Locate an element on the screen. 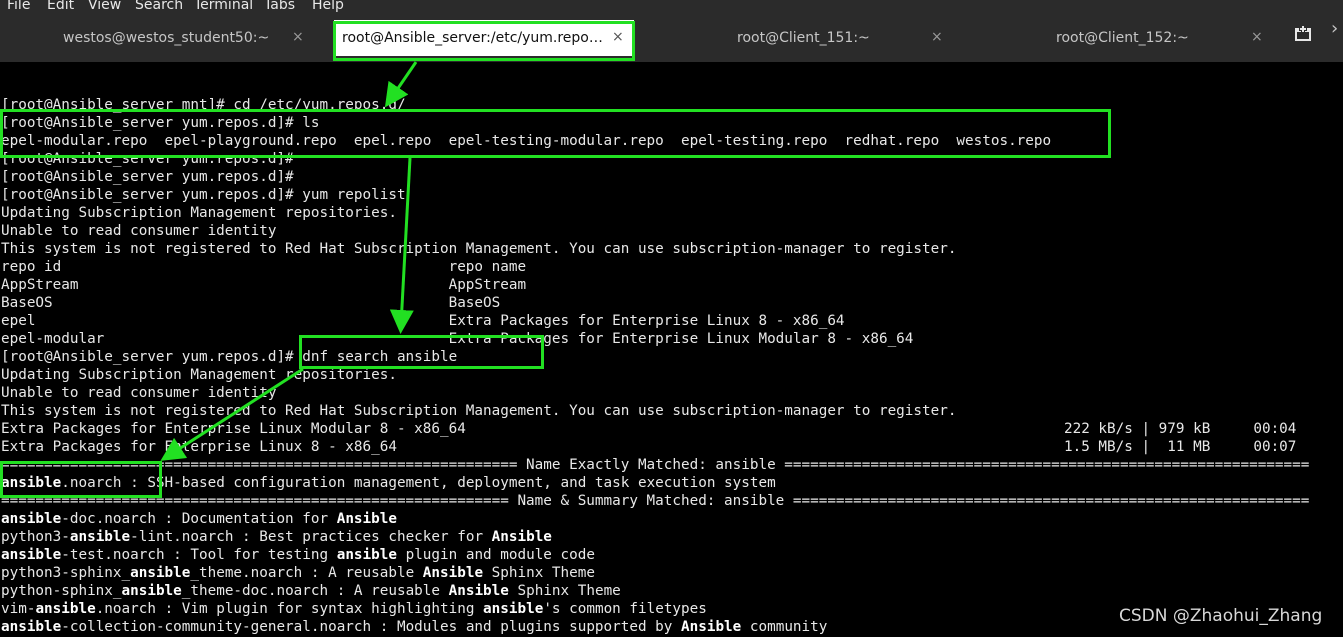  download-stat: 1.5 MB/s | 11 MB 00:07 is located at coordinates (1180, 447).